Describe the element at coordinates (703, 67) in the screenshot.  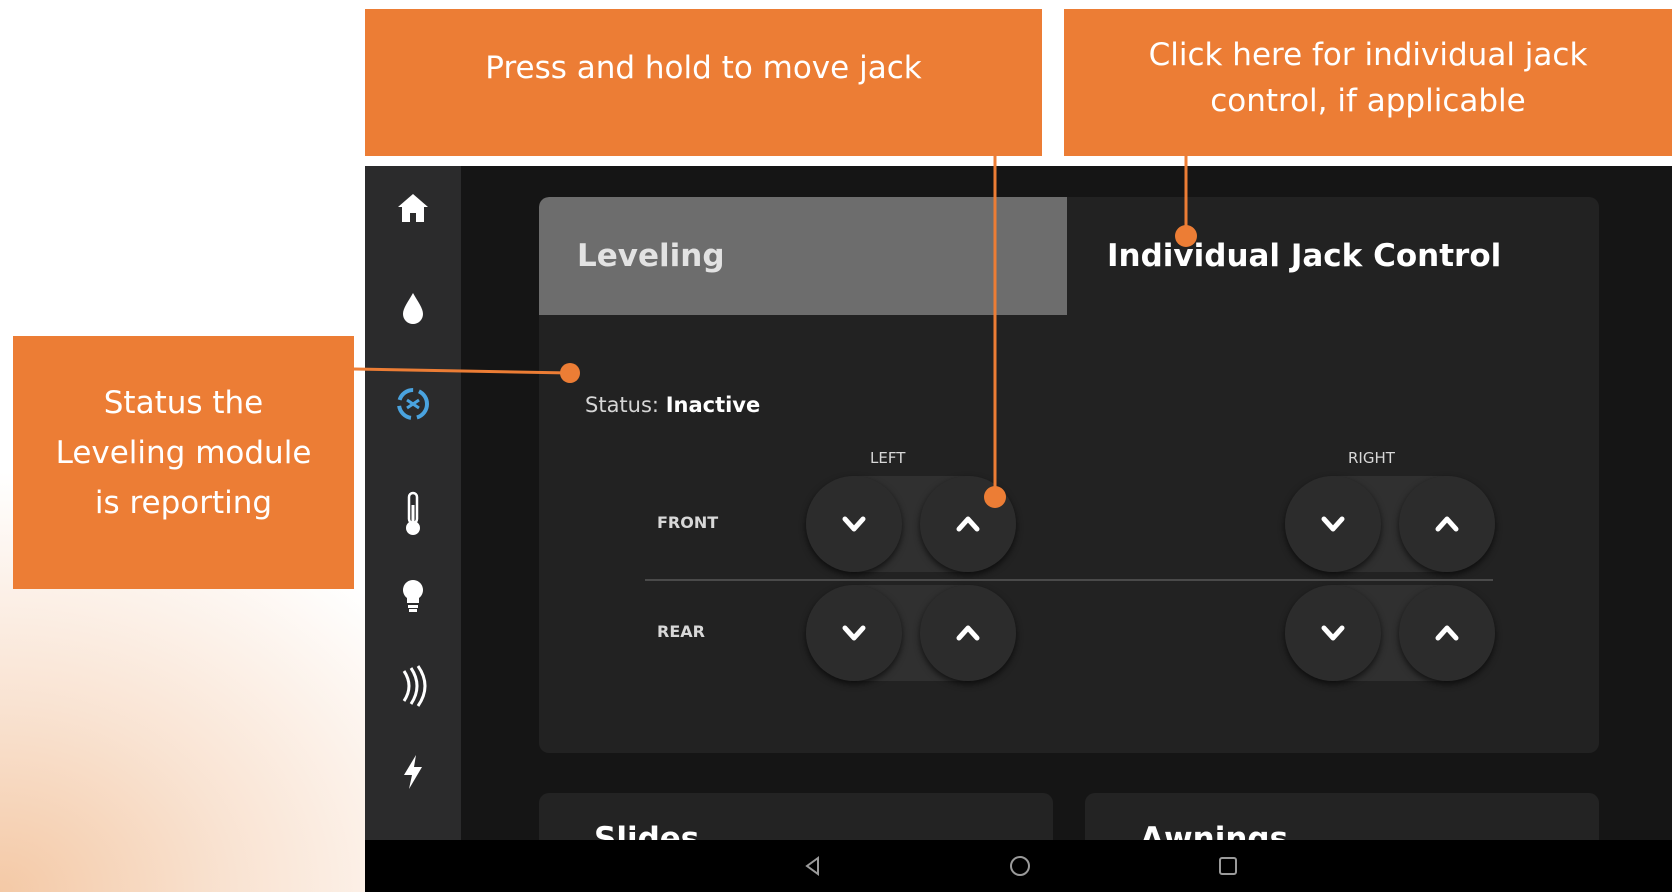
I see `callout-press-hold-text: Press and hold to move jack` at that location.